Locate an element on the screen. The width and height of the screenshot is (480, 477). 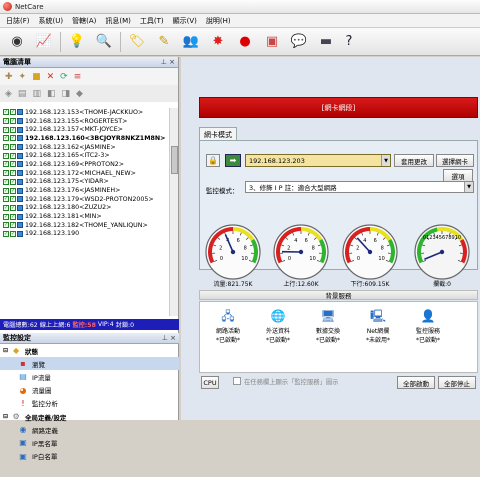
select-nic-button: 選擇網卡 is located at coordinates (455, 160).